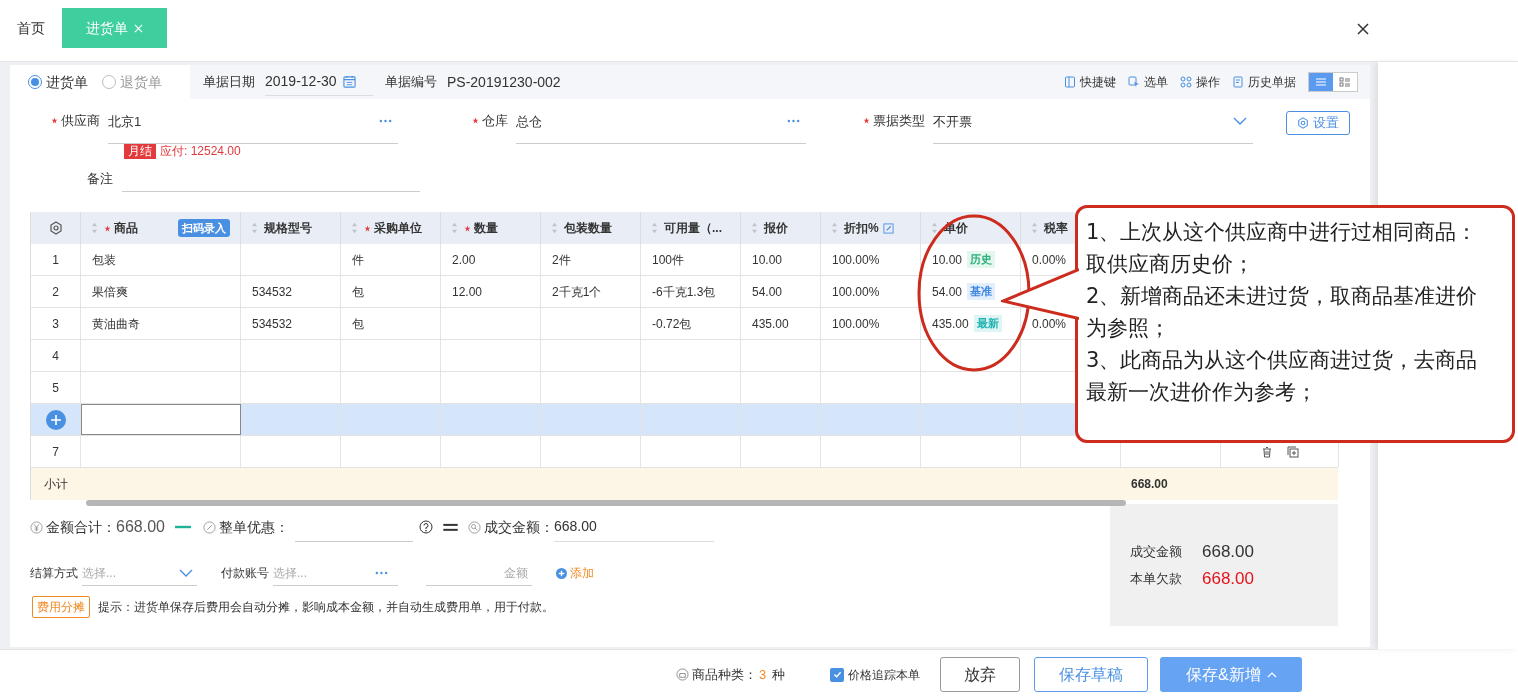 This screenshot has width=1518, height=699. I want to click on row-number: 3, so click(55, 324).